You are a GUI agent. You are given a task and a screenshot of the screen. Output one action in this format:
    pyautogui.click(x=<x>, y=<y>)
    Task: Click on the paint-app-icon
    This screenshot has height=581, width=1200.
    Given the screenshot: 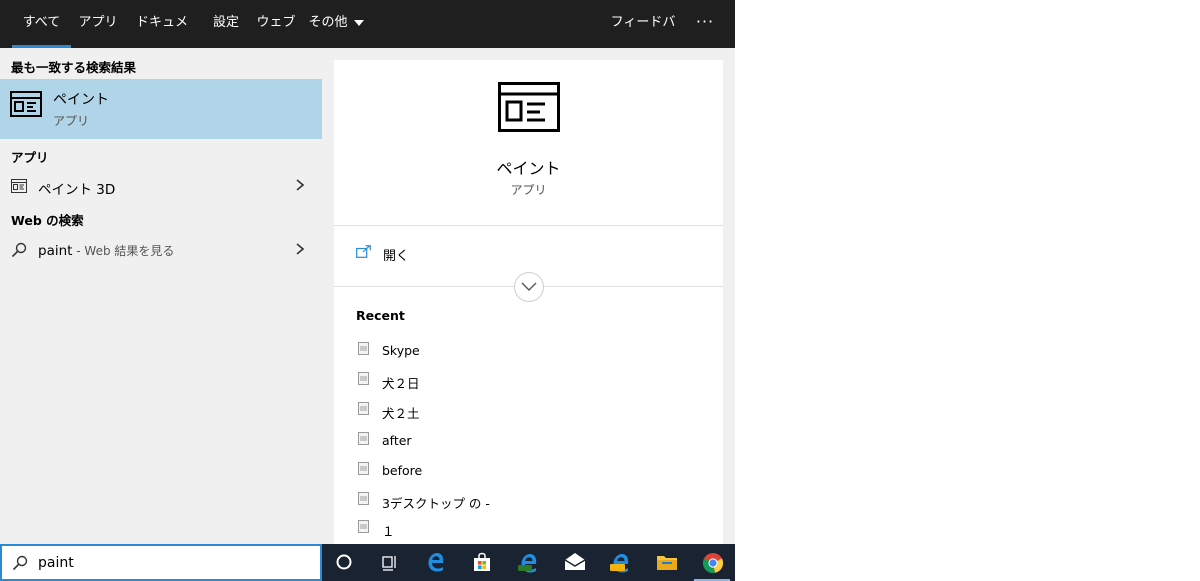 What is the action you would take?
    pyautogui.click(x=26, y=104)
    